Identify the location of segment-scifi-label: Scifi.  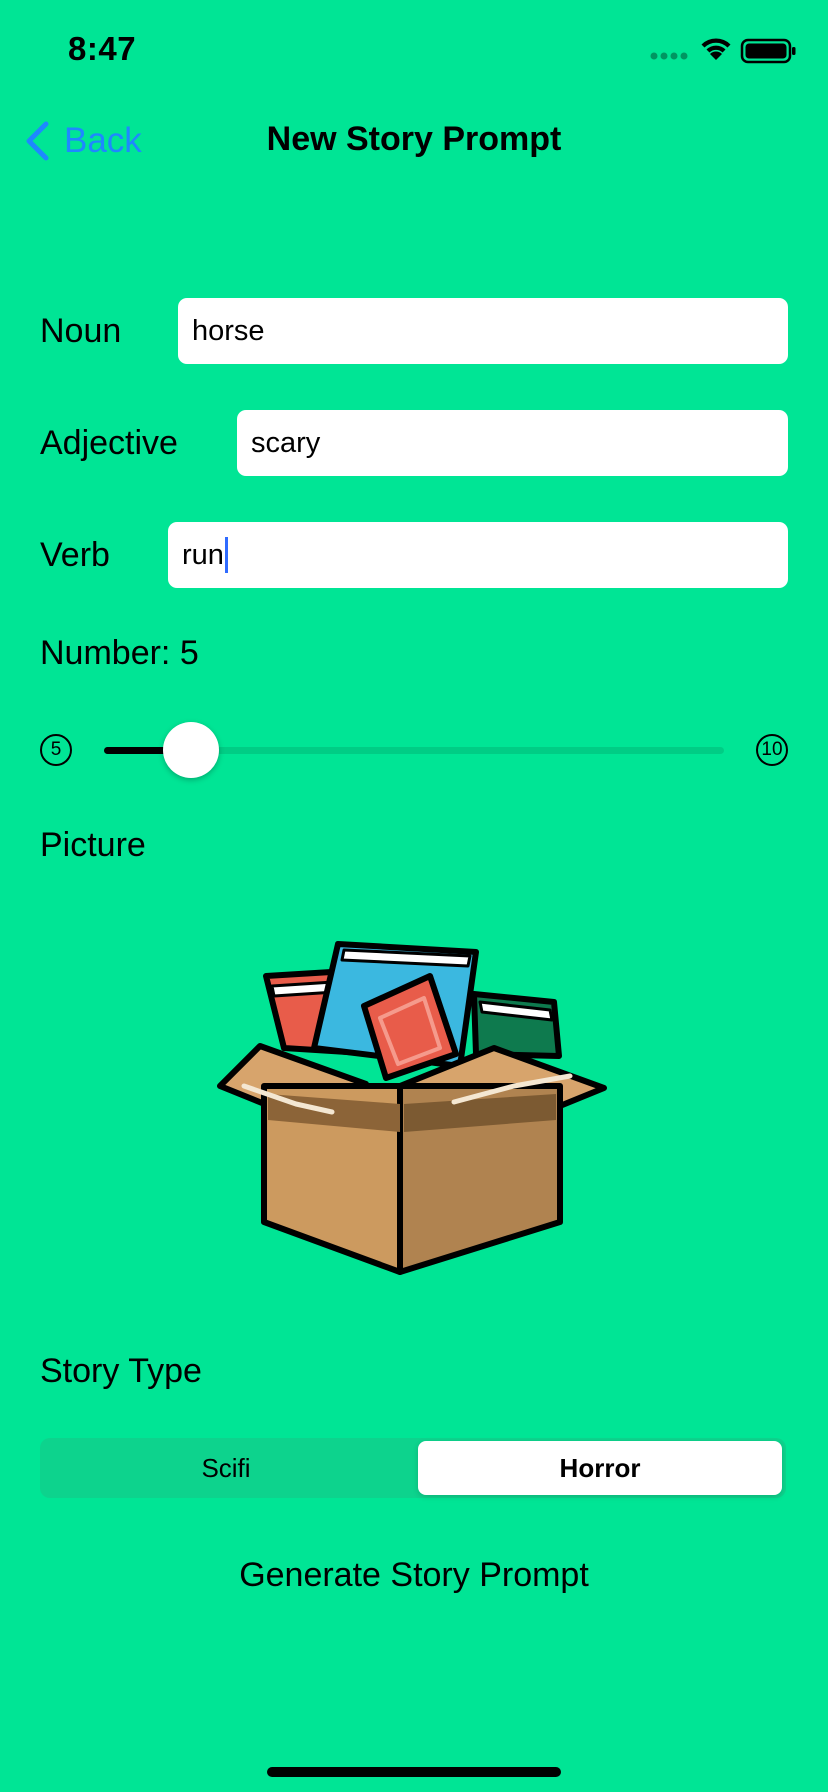
(226, 1467).